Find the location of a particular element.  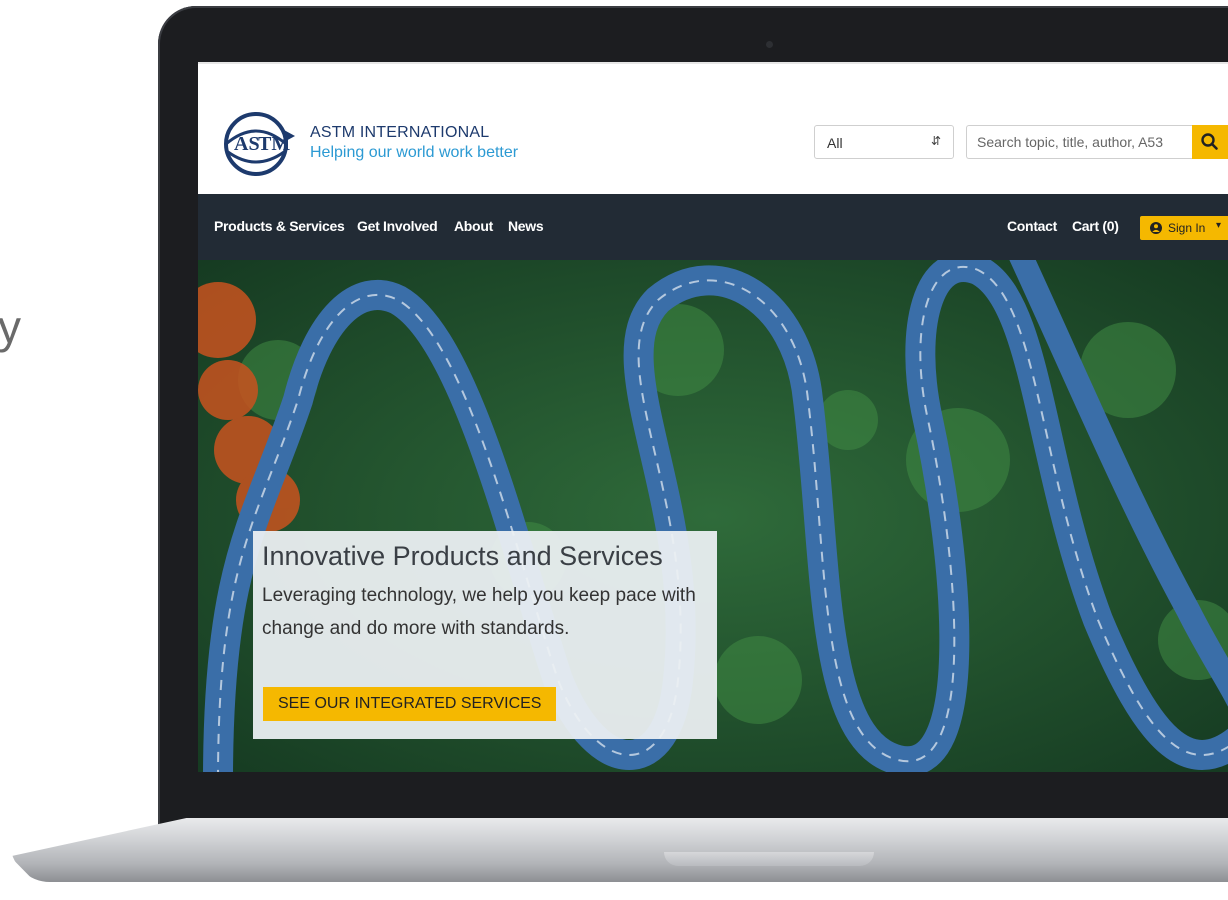

select-arrows-icon: ⇵ is located at coordinates (935, 141).